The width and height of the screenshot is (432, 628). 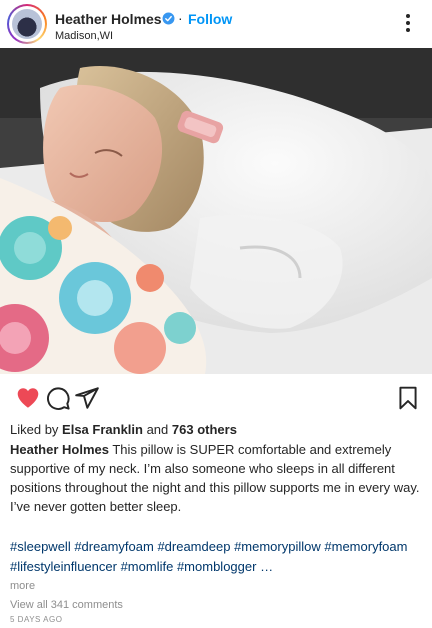 What do you see at coordinates (210, 19) in the screenshot?
I see `follow-button: Follow` at bounding box center [210, 19].